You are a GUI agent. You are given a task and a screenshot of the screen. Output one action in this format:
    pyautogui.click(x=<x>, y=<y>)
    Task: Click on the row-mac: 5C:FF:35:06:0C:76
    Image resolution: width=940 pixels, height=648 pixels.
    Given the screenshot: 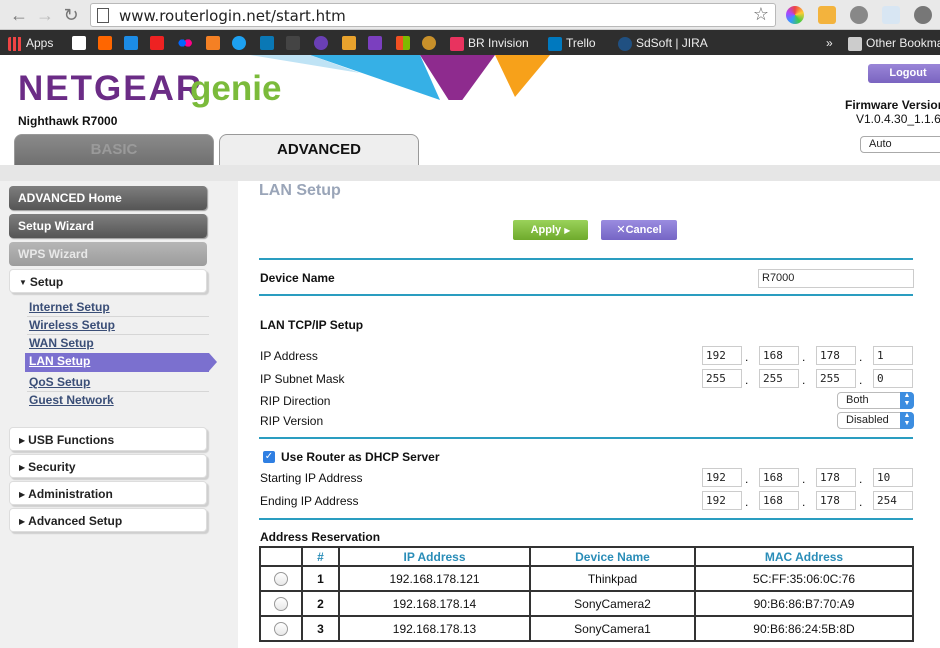 What is the action you would take?
    pyautogui.click(x=804, y=578)
    